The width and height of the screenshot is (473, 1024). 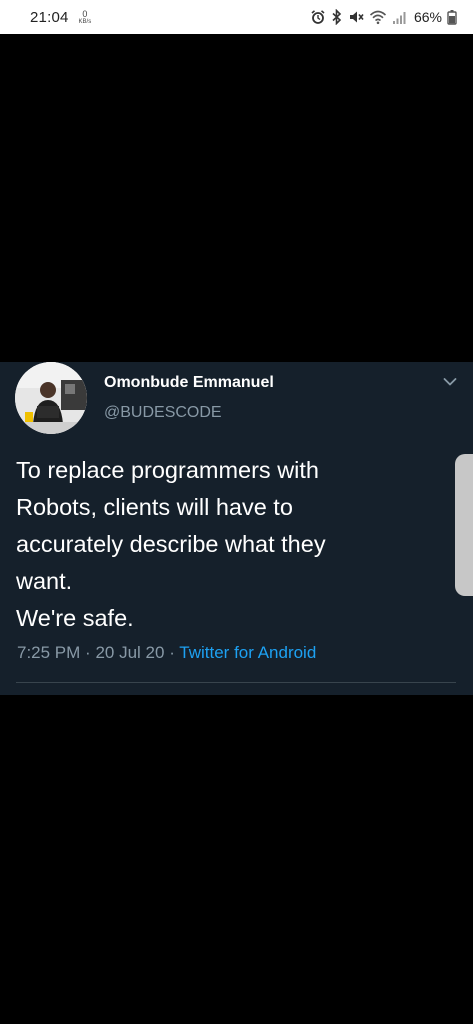 I want to click on divider, so click(x=236, y=682).